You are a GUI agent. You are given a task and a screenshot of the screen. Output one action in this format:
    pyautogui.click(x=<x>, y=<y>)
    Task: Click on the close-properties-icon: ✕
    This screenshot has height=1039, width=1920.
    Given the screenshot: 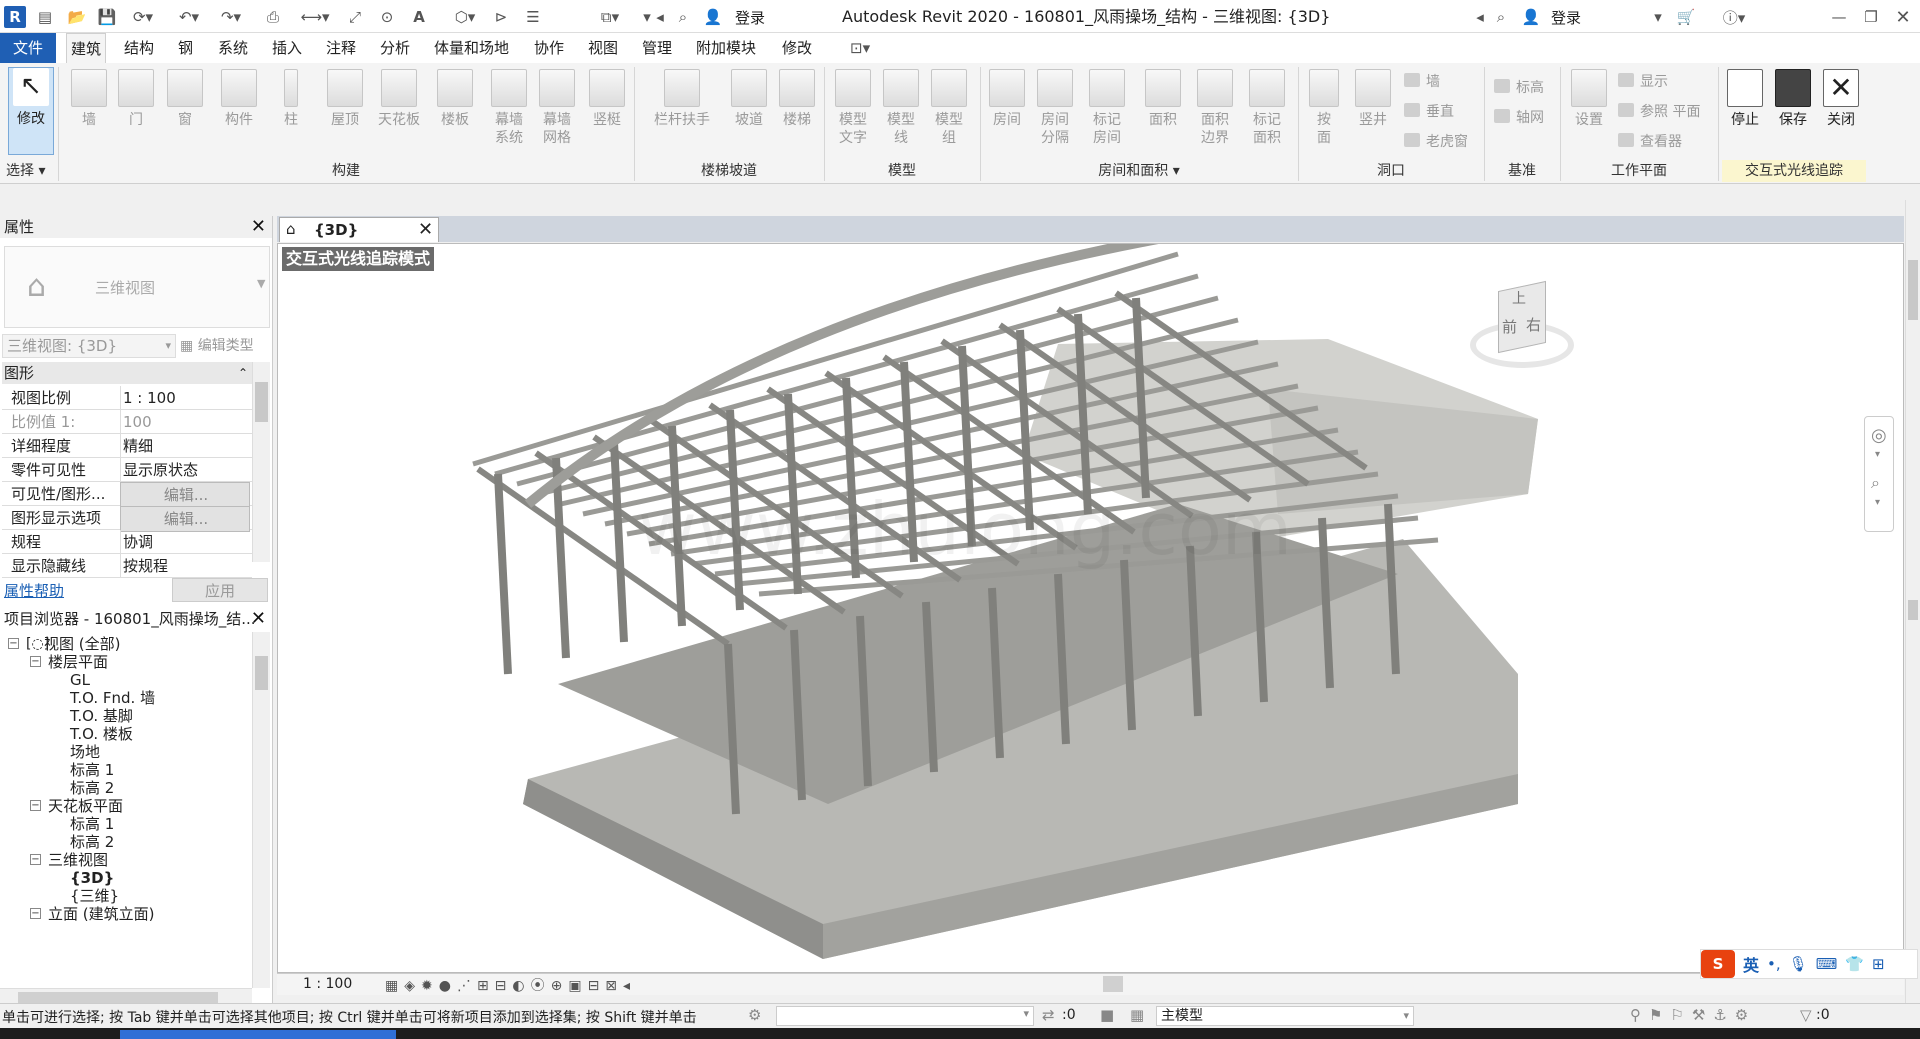 What is the action you would take?
    pyautogui.click(x=258, y=227)
    